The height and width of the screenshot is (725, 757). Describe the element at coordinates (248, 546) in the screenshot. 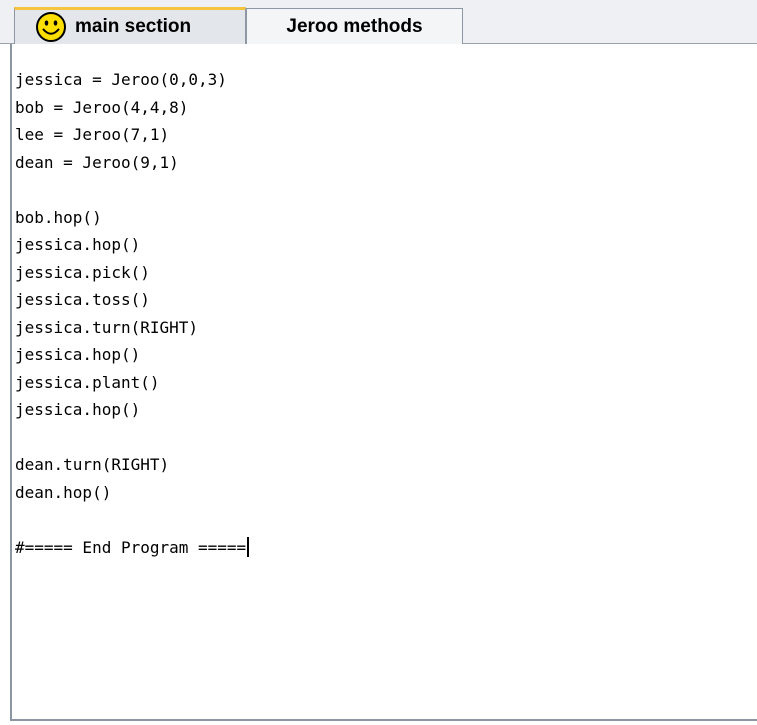

I see `text-caret` at that location.